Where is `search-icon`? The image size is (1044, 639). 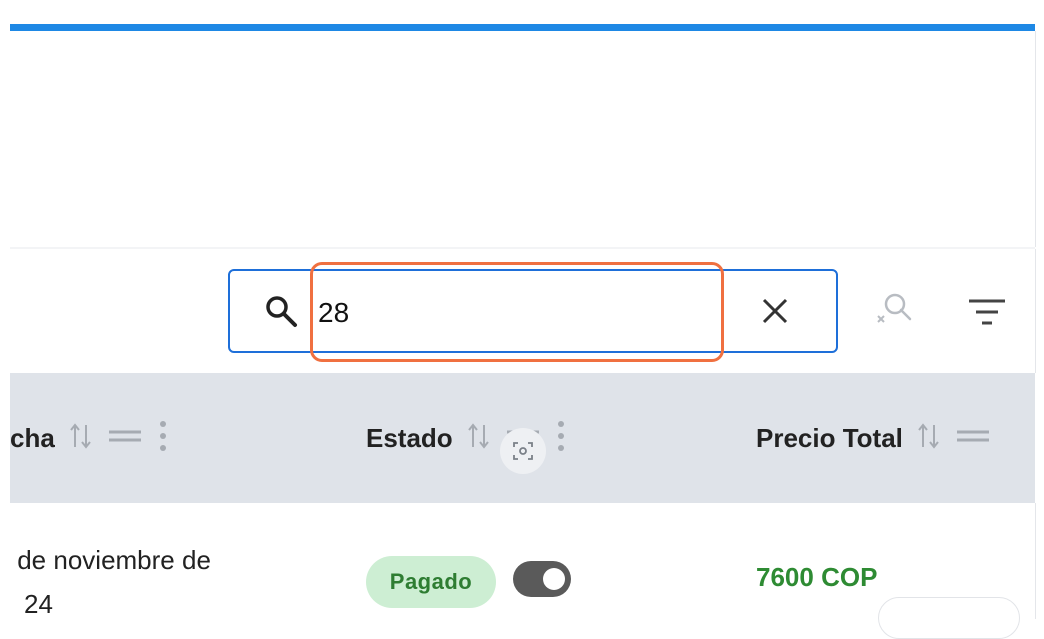
search-icon is located at coordinates (281, 311).